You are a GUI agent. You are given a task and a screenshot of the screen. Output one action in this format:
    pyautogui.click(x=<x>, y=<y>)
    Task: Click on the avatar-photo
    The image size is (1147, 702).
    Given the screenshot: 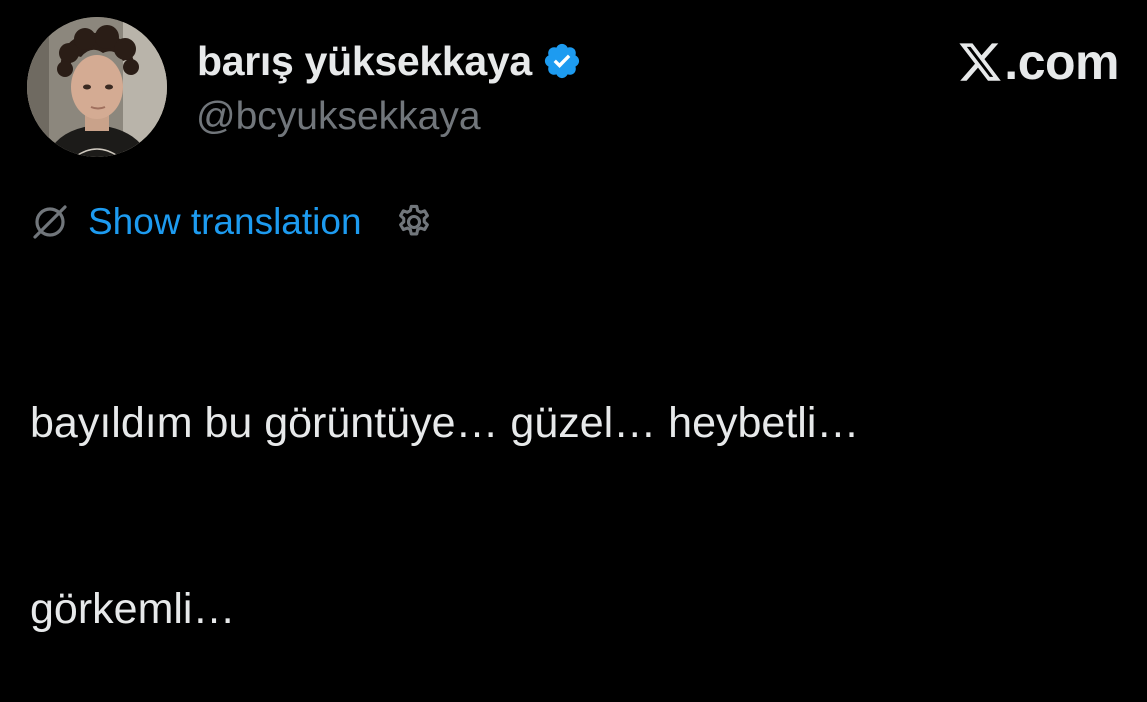 What is the action you would take?
    pyautogui.click(x=97, y=87)
    